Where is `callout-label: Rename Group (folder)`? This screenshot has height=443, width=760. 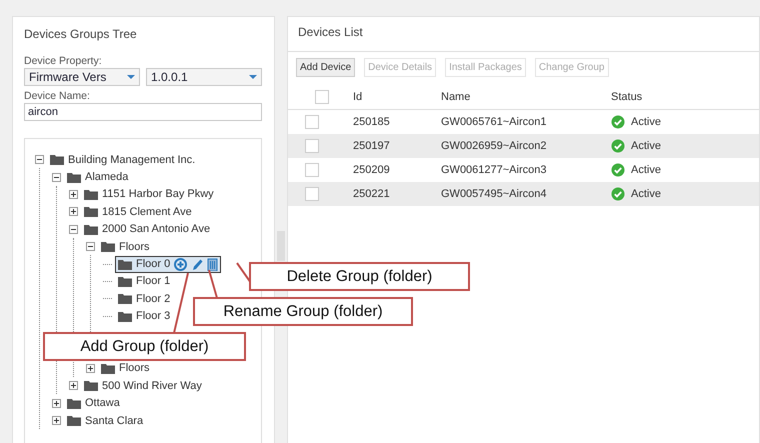 callout-label: Rename Group (folder) is located at coordinates (303, 311).